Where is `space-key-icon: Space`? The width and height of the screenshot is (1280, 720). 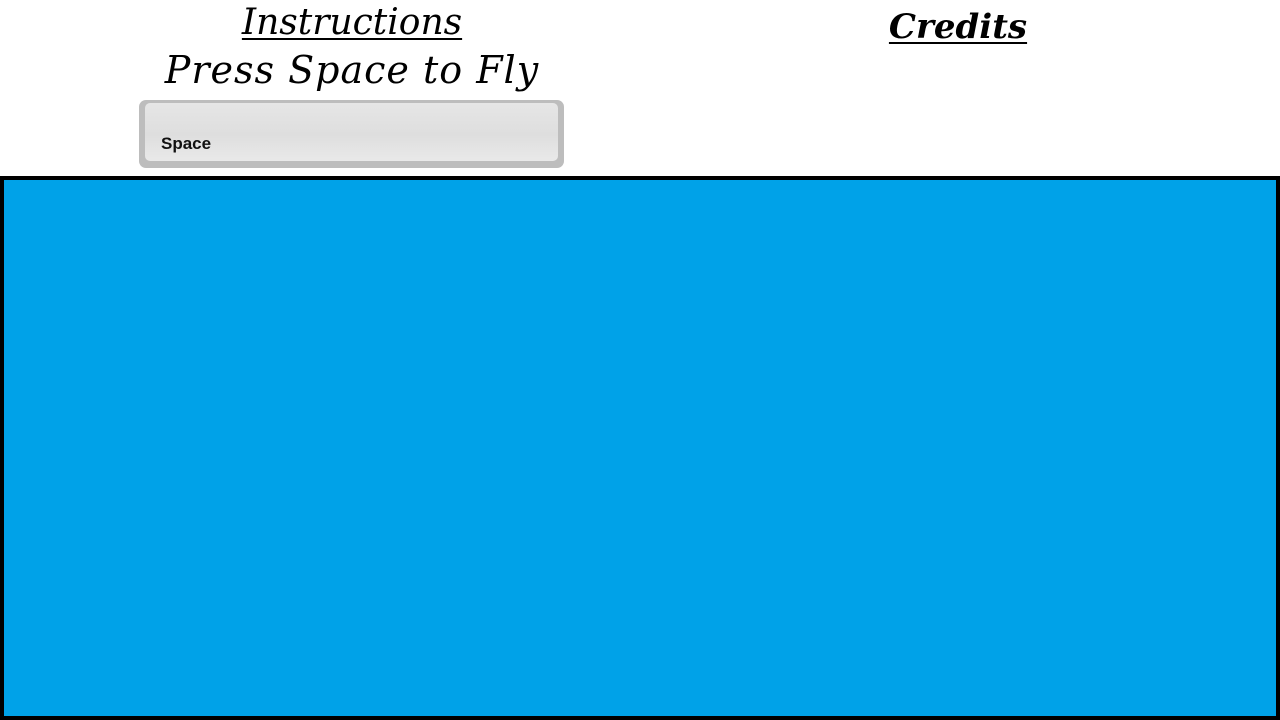 space-key-icon: Space is located at coordinates (351, 134).